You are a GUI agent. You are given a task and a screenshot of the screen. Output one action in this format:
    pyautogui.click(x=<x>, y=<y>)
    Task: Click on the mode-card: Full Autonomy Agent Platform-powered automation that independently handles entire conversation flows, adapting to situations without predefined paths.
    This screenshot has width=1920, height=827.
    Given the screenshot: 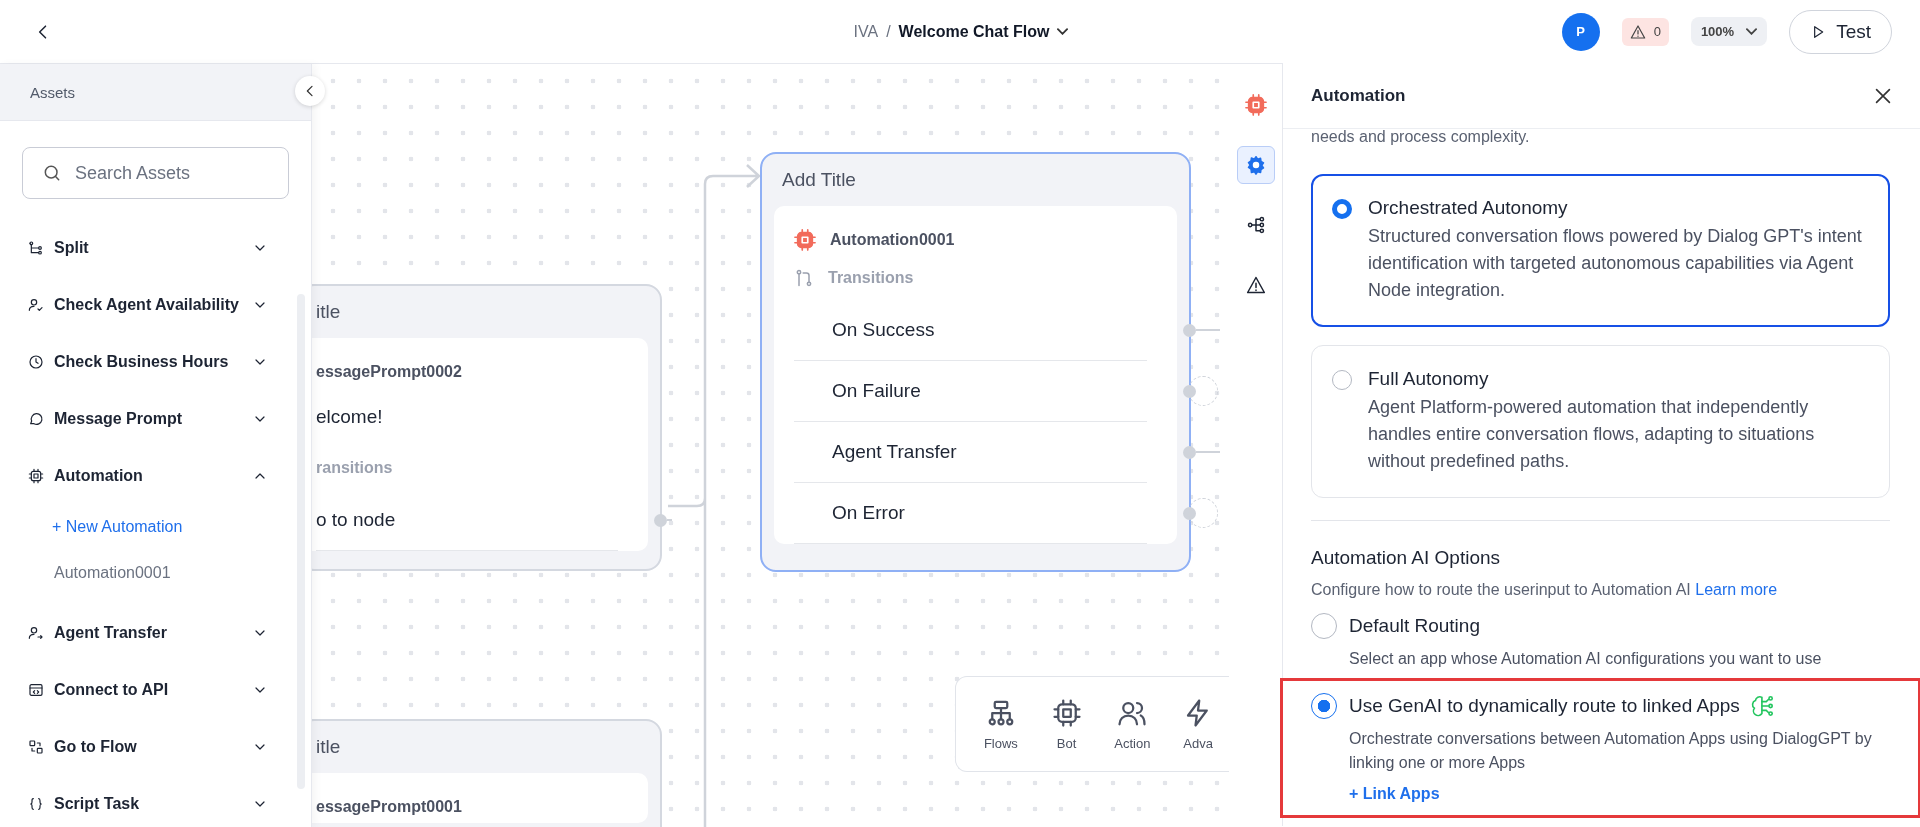 What is the action you would take?
    pyautogui.click(x=1600, y=421)
    